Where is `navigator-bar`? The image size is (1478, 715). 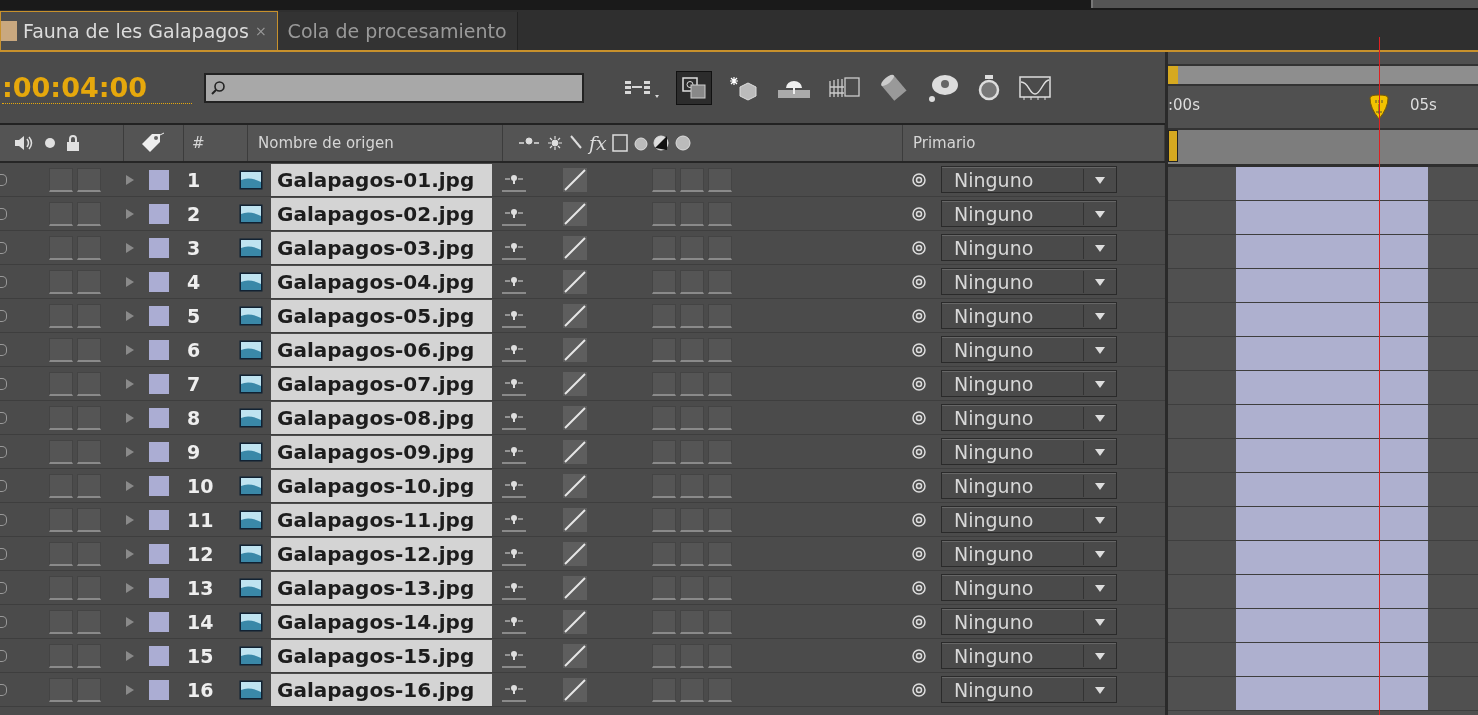 navigator-bar is located at coordinates (1323, 75).